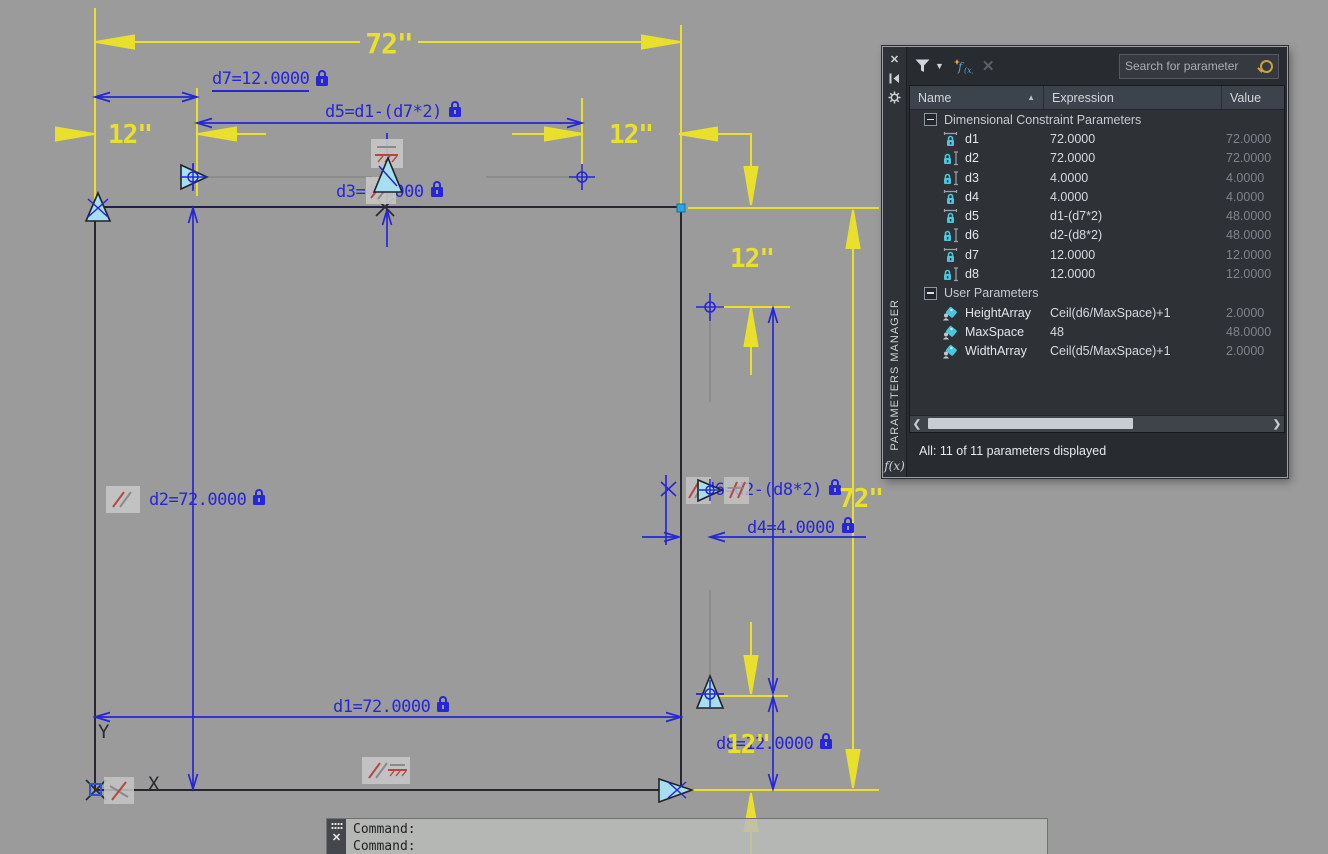  I want to click on parameter-expression: d1-(d7*2), so click(1133, 216).